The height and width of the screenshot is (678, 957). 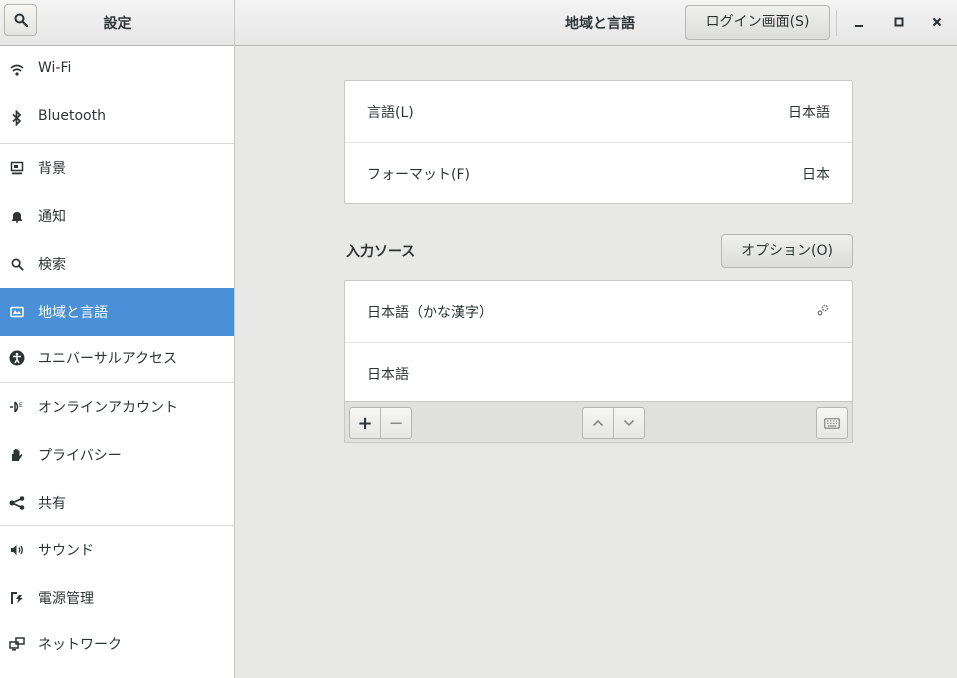 I want to click on sidebar-item-label: Bluetooth, so click(x=72, y=116).